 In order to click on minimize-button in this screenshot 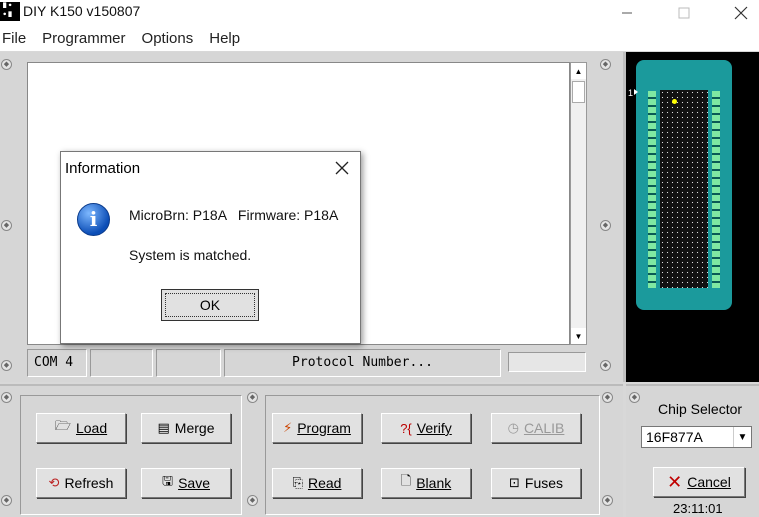, I will do `click(627, 12)`.